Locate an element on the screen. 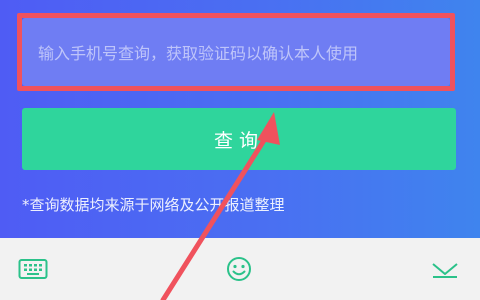 This screenshot has width=480, height=300. collapse-keyboard-icon is located at coordinates (445, 269).